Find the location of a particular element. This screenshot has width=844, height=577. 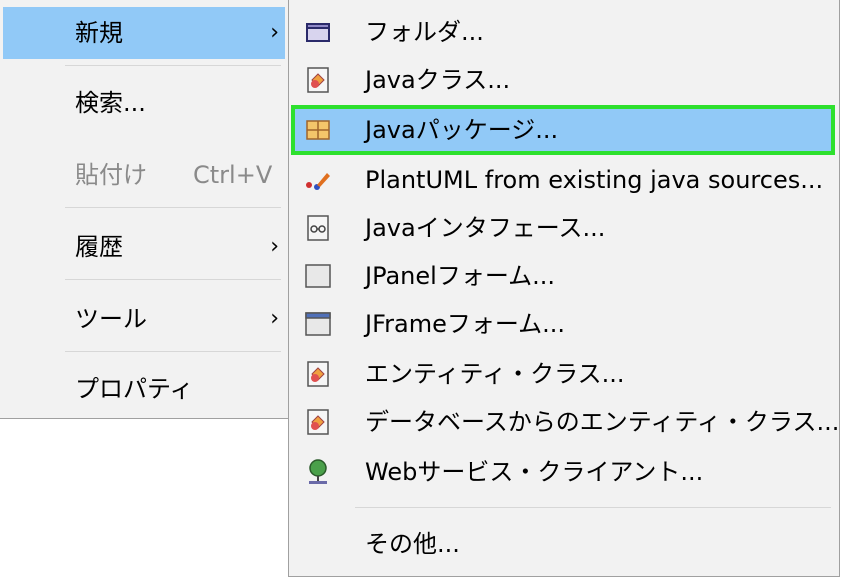

entity-from-database-icon is located at coordinates (318, 422).